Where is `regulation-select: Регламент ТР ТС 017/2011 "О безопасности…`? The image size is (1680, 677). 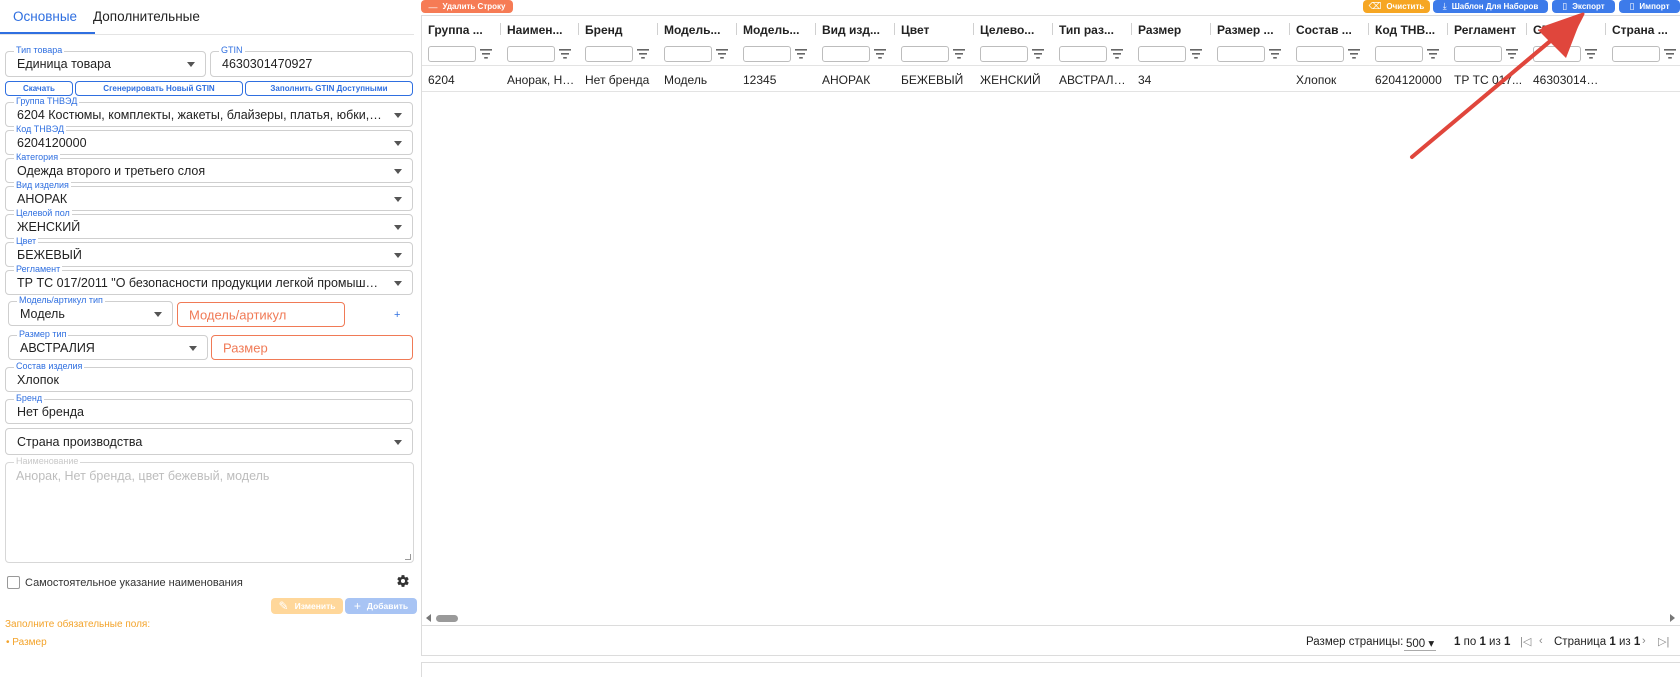 regulation-select: Регламент ТР ТС 017/2011 "О безопасности… is located at coordinates (209, 279).